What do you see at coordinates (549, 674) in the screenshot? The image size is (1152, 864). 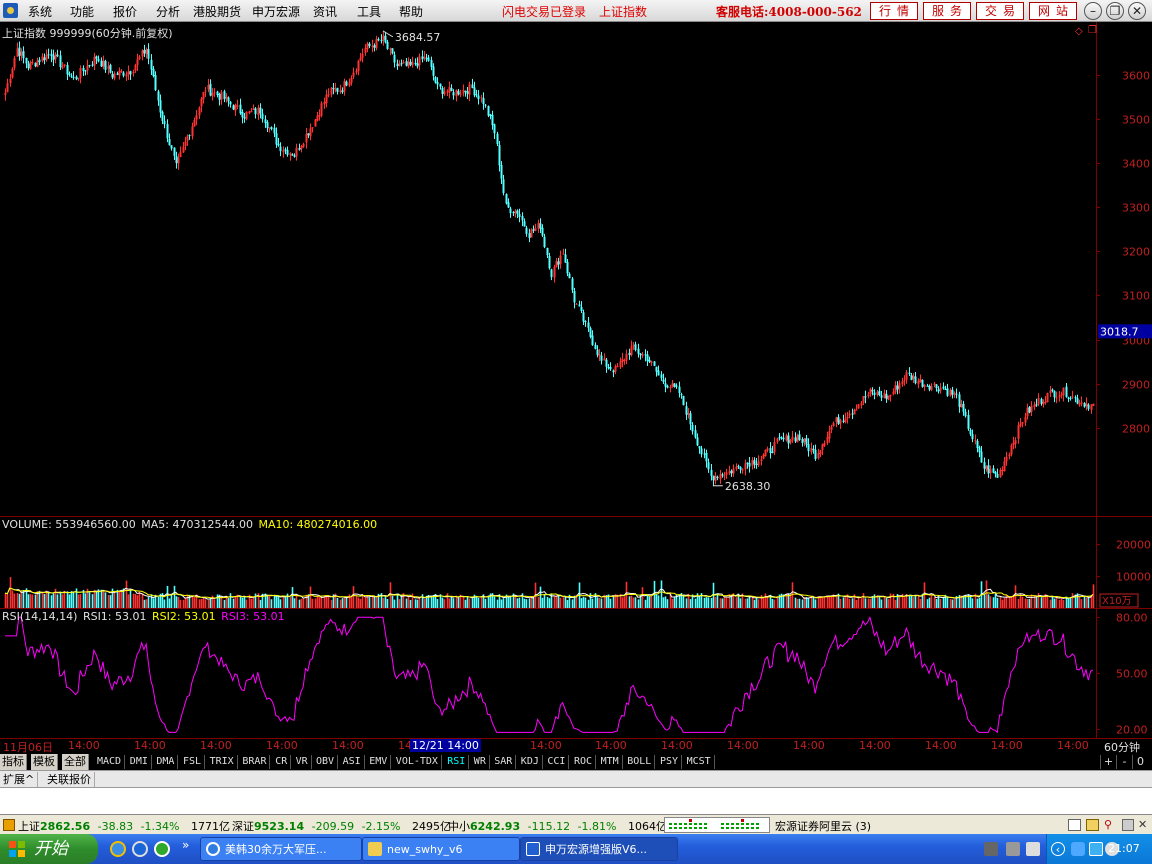 I see `rsi-line` at bounding box center [549, 674].